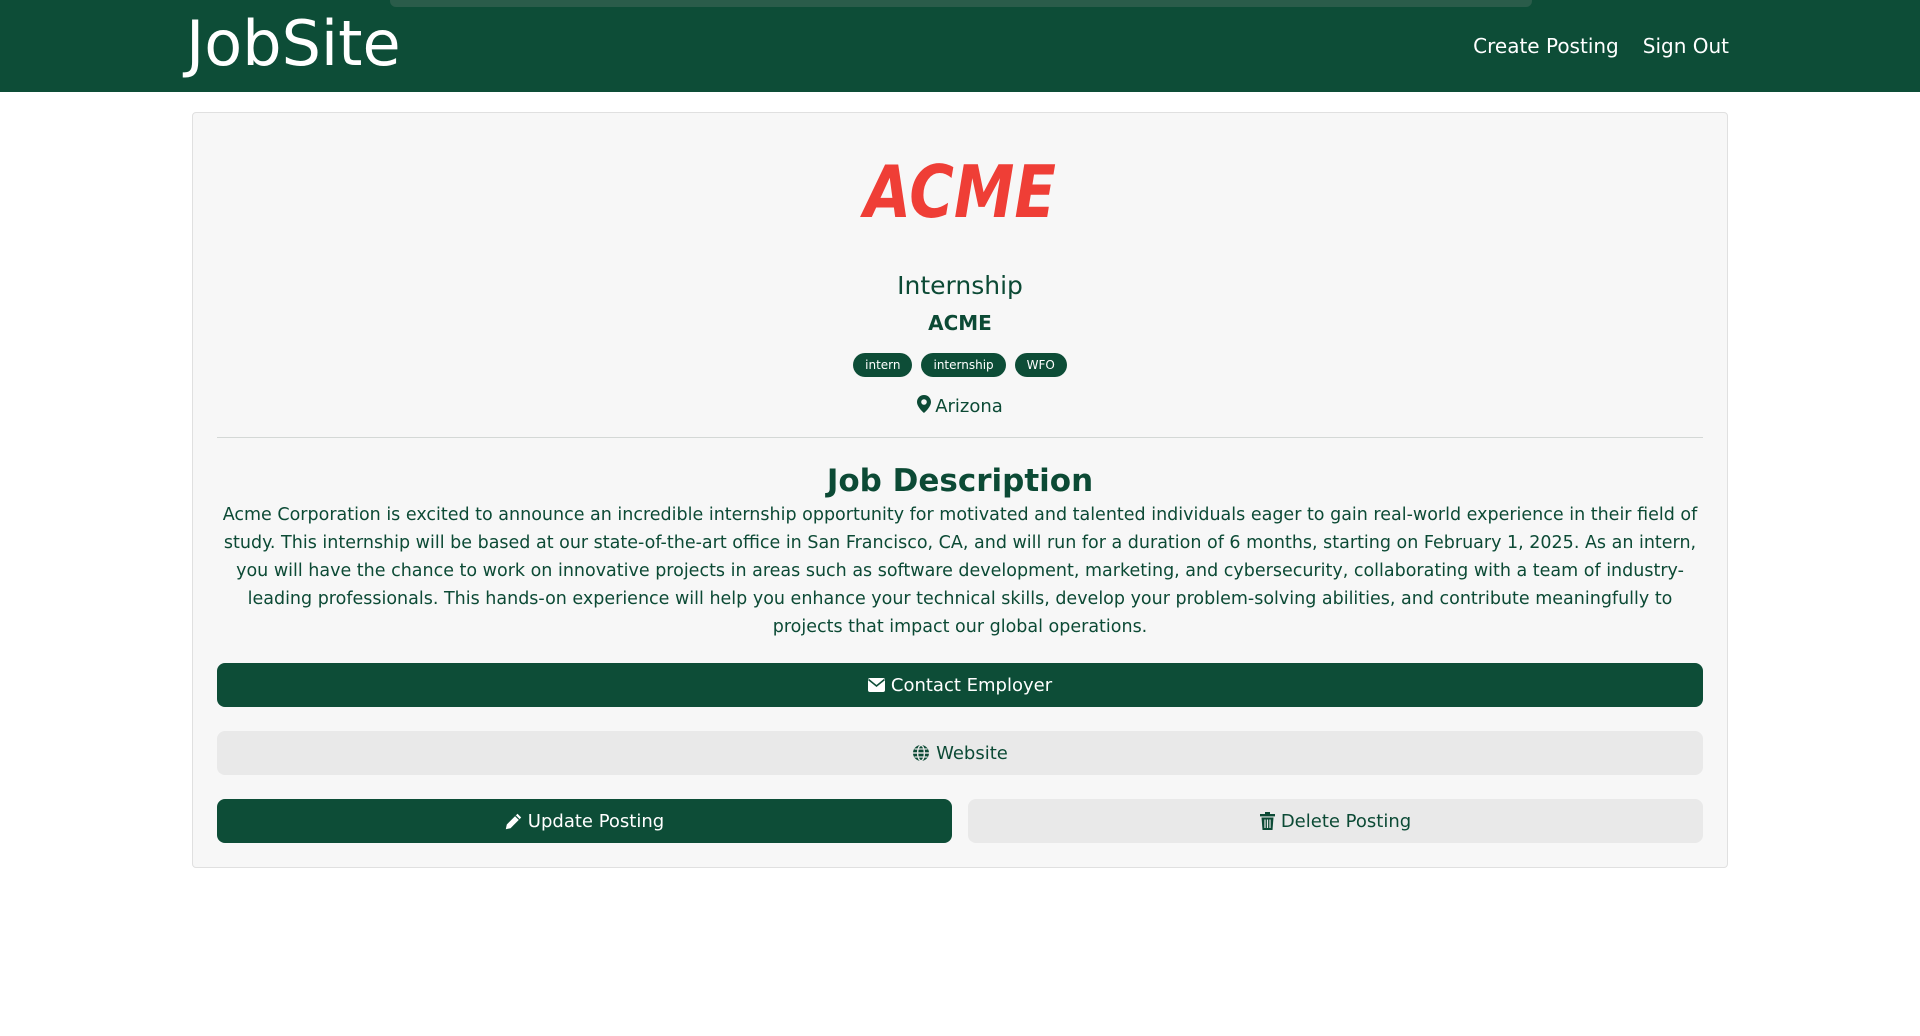  What do you see at coordinates (971, 685) in the screenshot?
I see `contact-employer-label: Contact Employer` at bounding box center [971, 685].